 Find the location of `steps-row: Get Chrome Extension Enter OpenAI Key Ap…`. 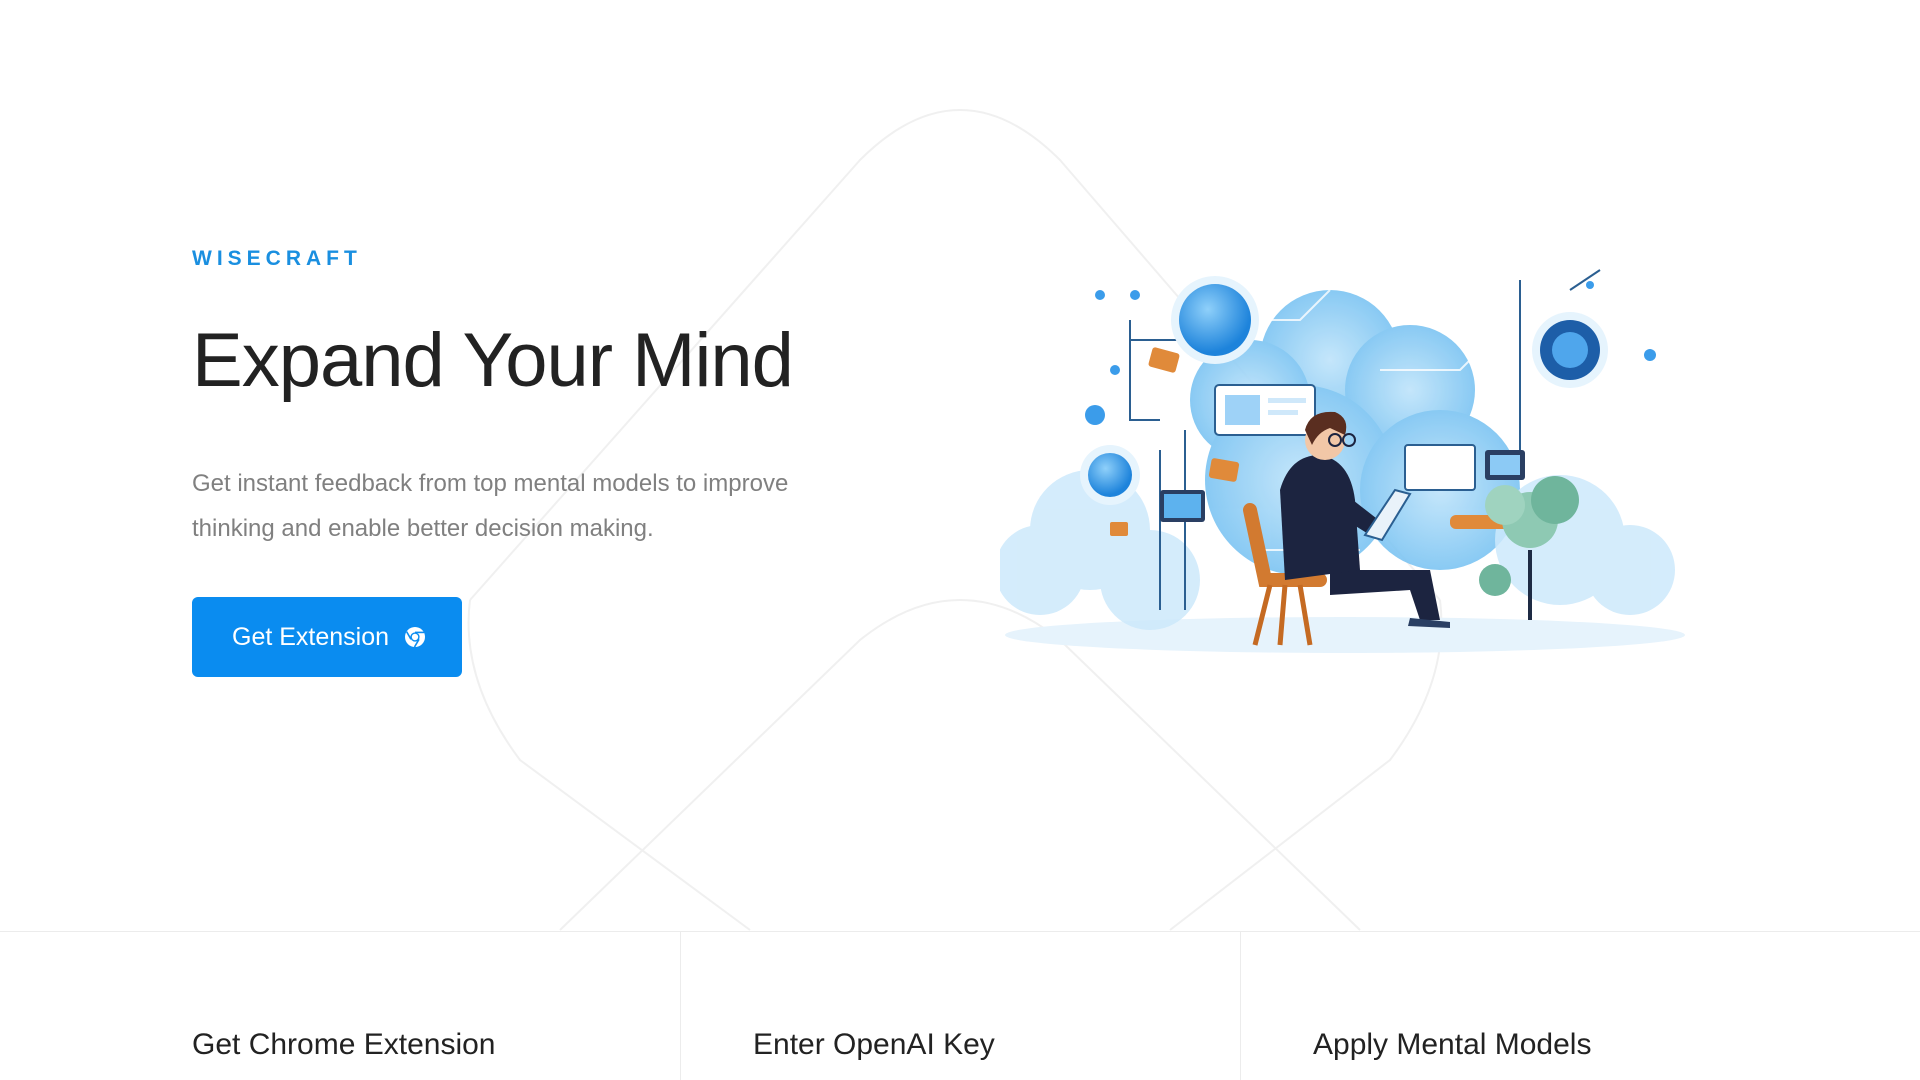

steps-row: Get Chrome Extension Enter OpenAI Key Ap… is located at coordinates (960, 1005).